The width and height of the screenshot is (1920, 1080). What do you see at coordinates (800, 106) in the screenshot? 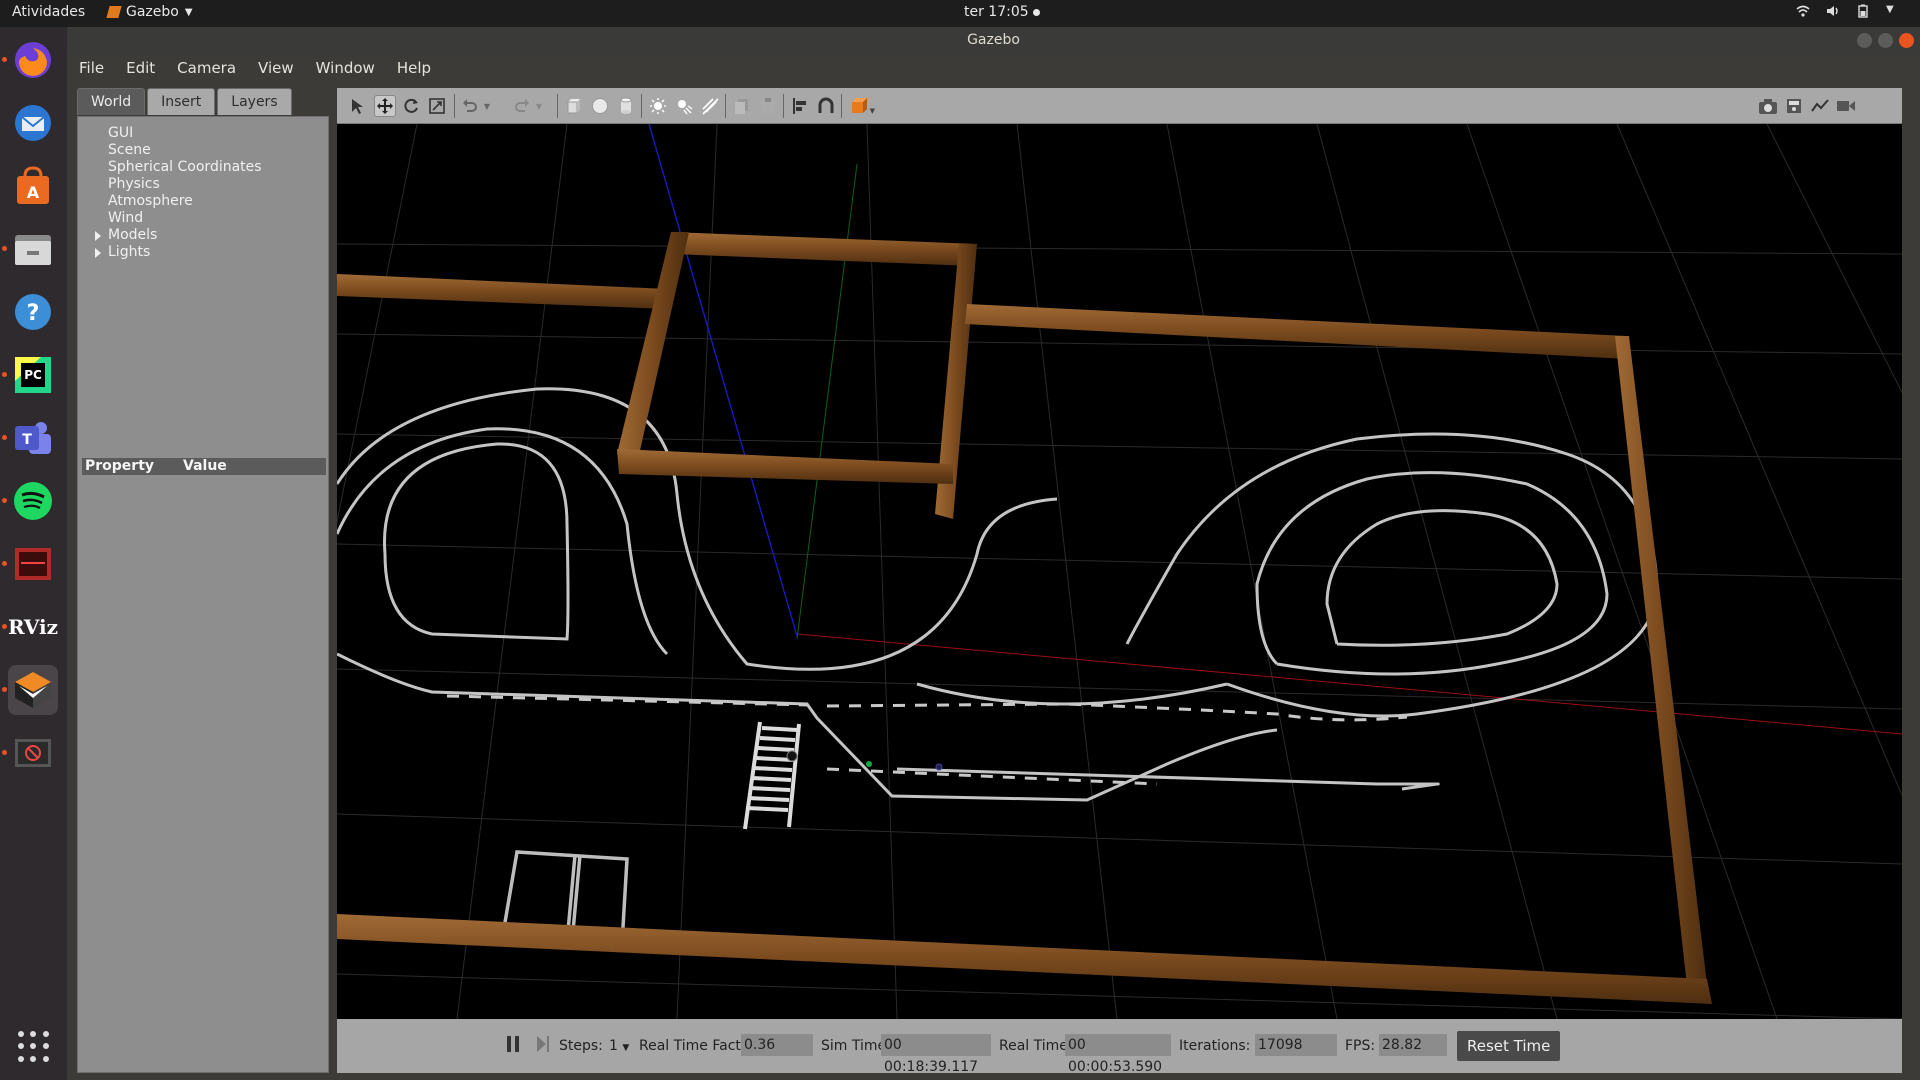
I see `align-icon` at bounding box center [800, 106].